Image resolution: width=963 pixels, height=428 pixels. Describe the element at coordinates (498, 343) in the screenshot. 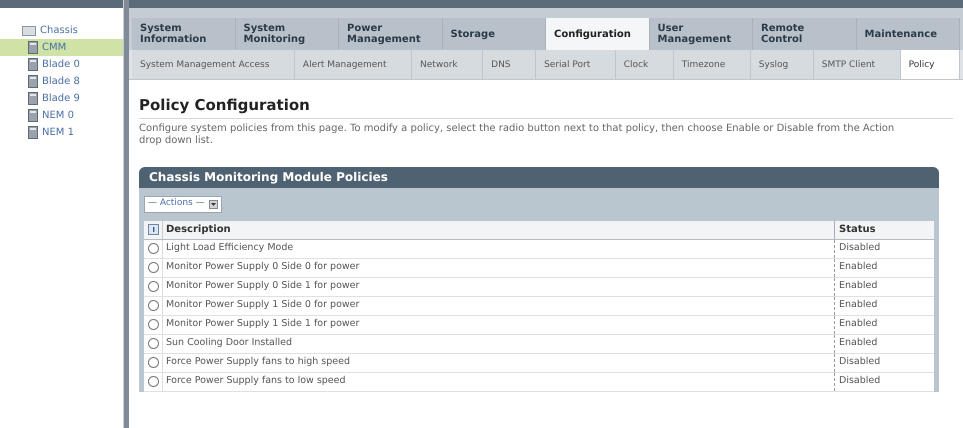

I see `table-cell: Sun Cooling Door Installed` at that location.